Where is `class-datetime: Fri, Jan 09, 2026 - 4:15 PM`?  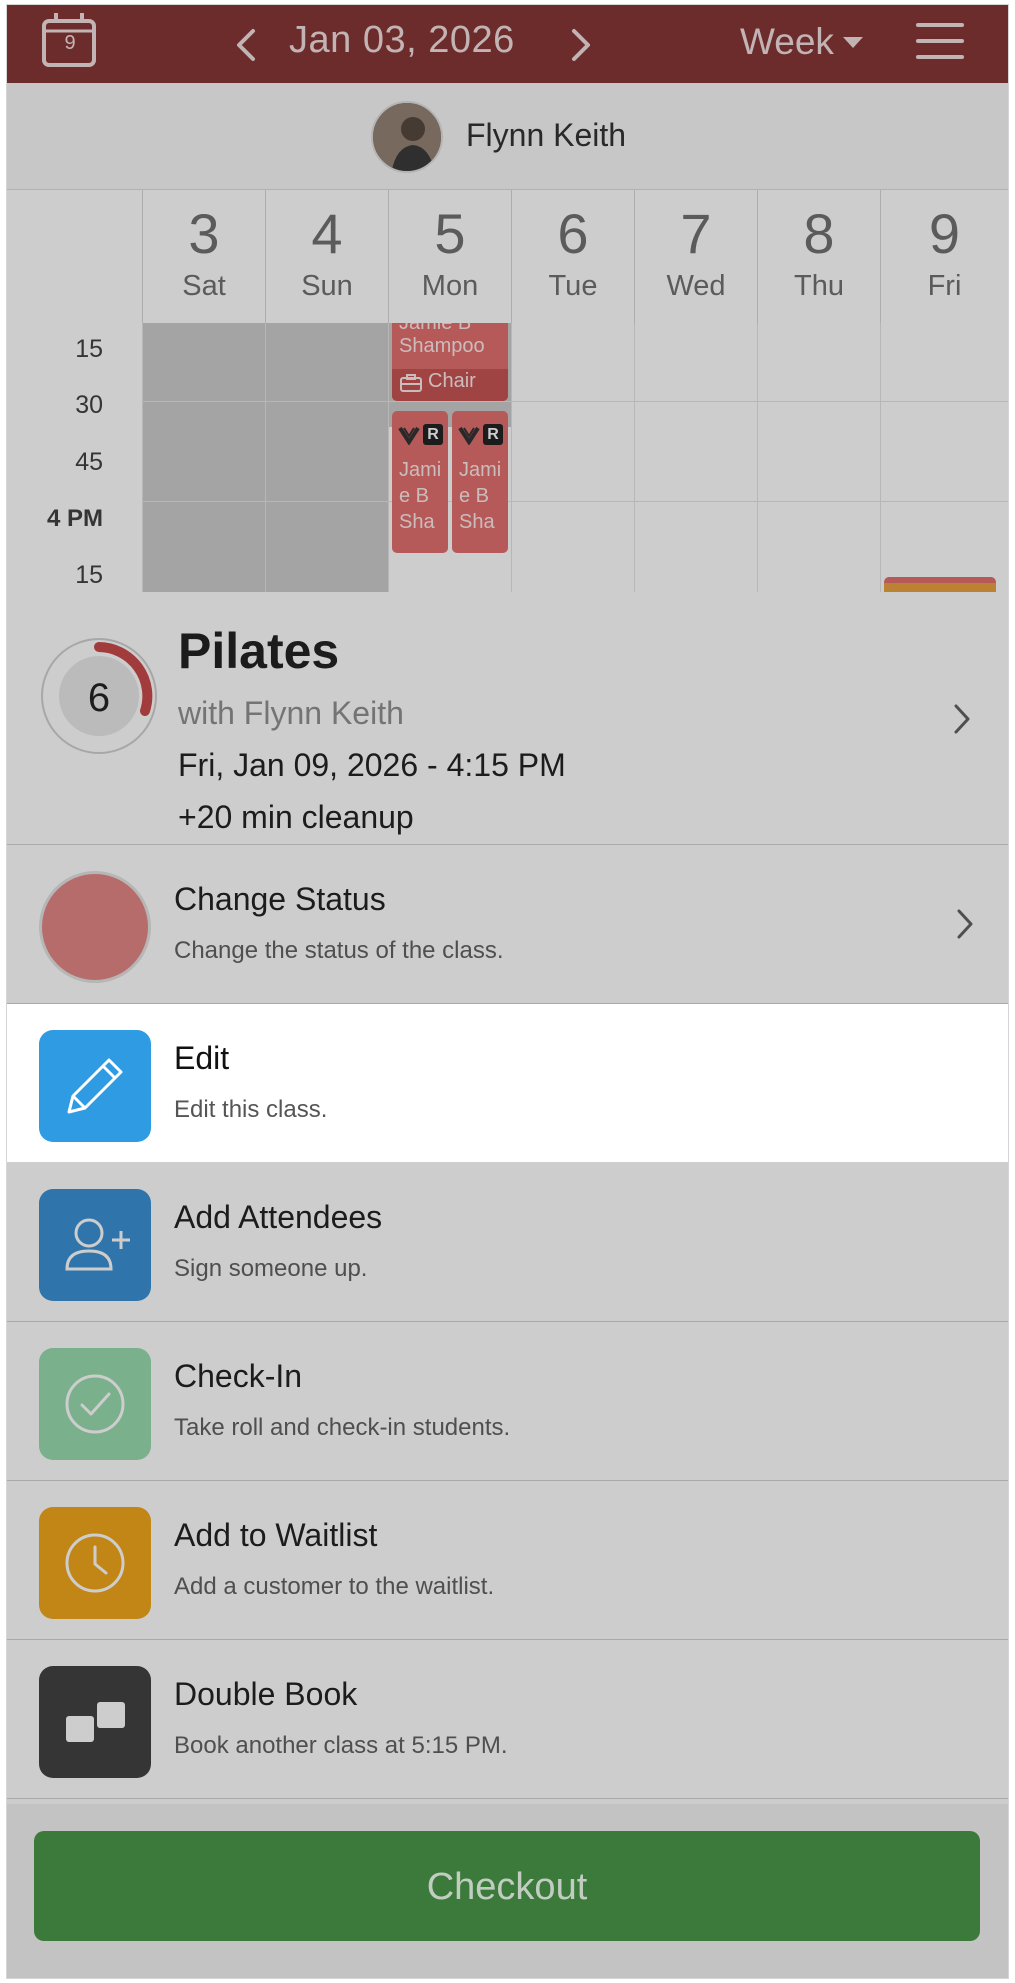 class-datetime: Fri, Jan 09, 2026 - 4:15 PM is located at coordinates (372, 765).